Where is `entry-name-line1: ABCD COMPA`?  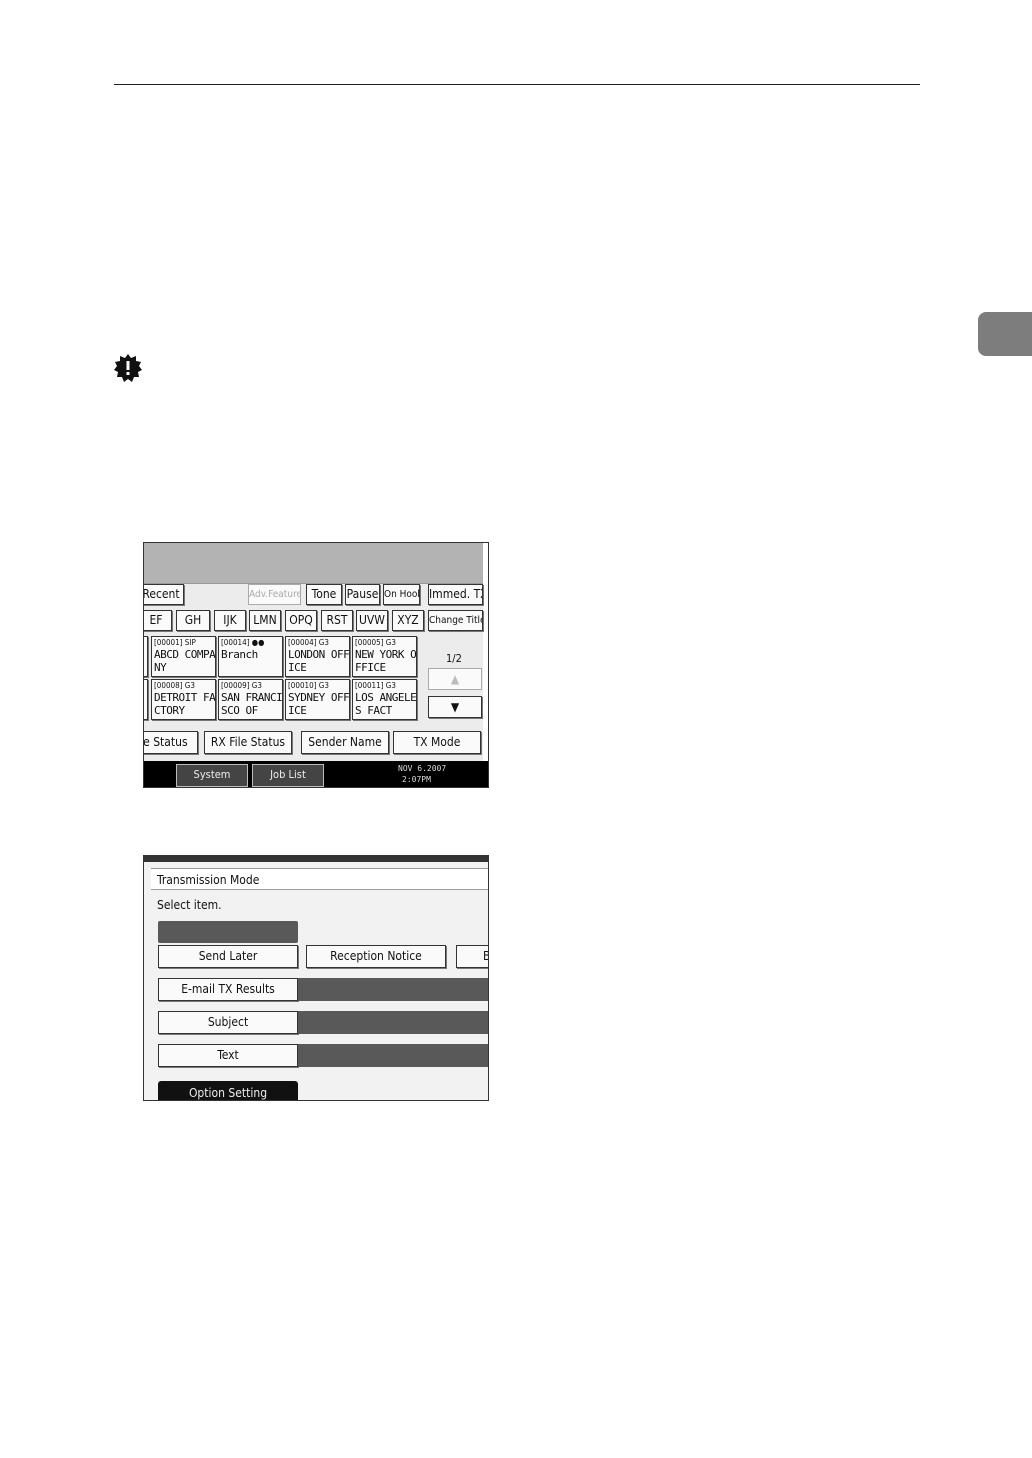 entry-name-line1: ABCD COMPA is located at coordinates (185, 654).